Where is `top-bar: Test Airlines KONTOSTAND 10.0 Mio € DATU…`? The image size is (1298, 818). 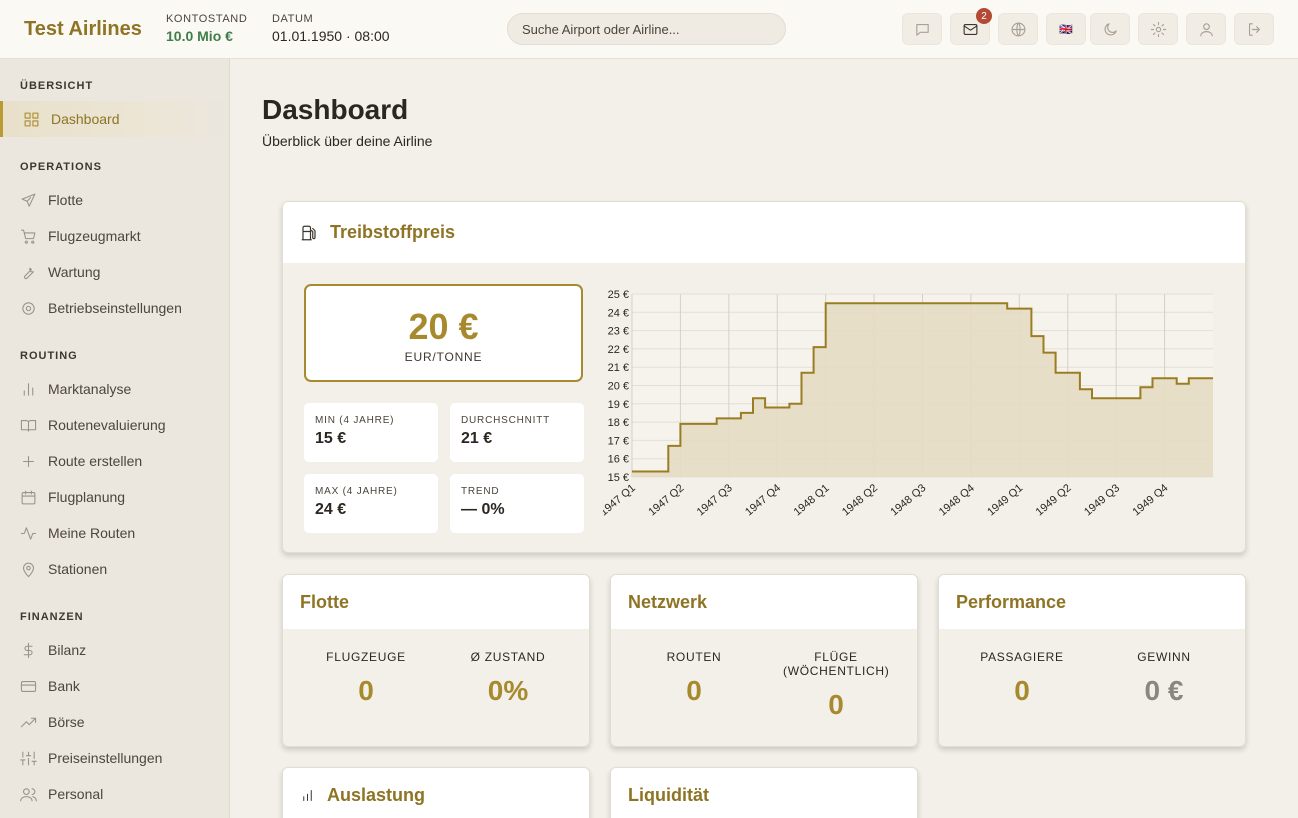 top-bar: Test Airlines KONTOSTAND 10.0 Mio € DATU… is located at coordinates (649, 29).